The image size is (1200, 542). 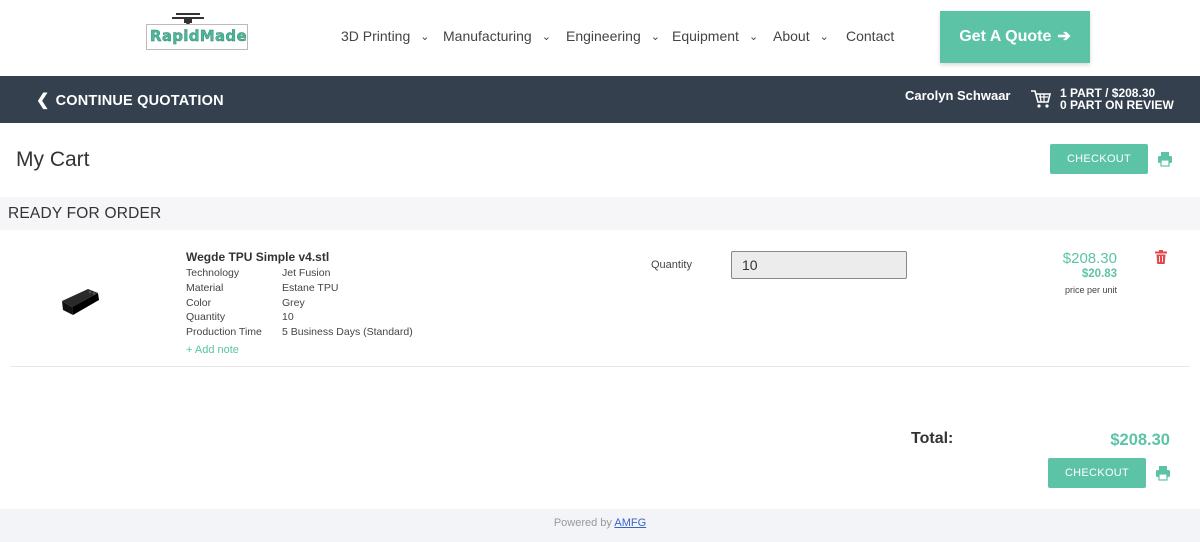 I want to click on checkout-button-bottom: CHECKOUT, so click(x=1097, y=473).